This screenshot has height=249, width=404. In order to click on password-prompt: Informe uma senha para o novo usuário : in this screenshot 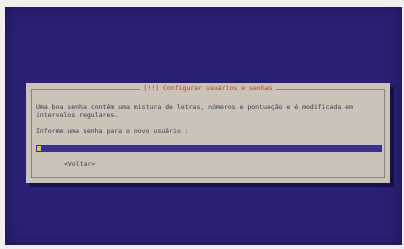, I will do `click(112, 131)`.